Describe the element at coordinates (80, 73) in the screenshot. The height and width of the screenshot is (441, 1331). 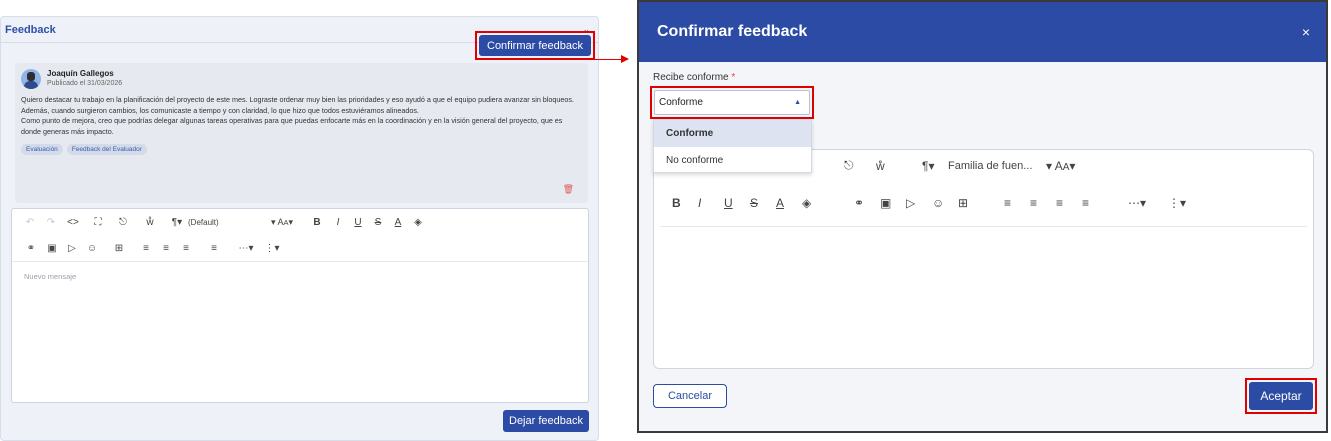
I see `author-name: Joaquín Gallegos` at that location.